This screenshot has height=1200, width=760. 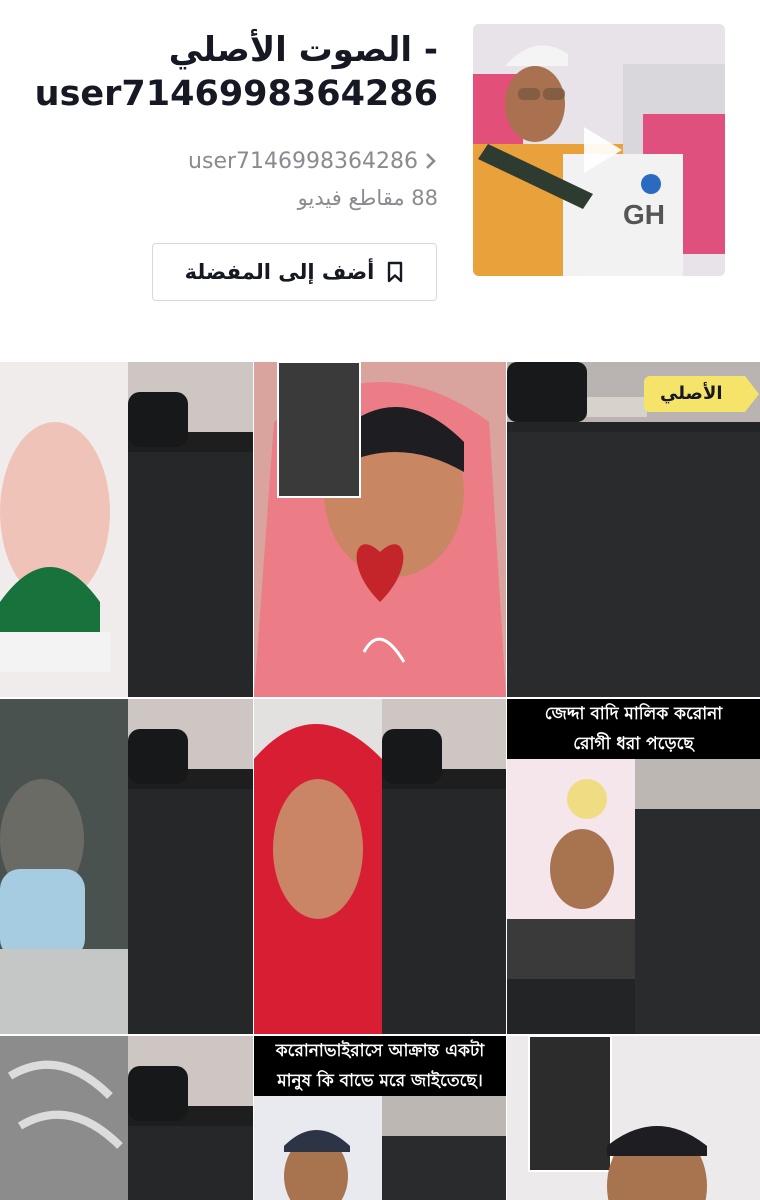 I want to click on sound-title-line2: user7146998364286, so click(x=236, y=94).